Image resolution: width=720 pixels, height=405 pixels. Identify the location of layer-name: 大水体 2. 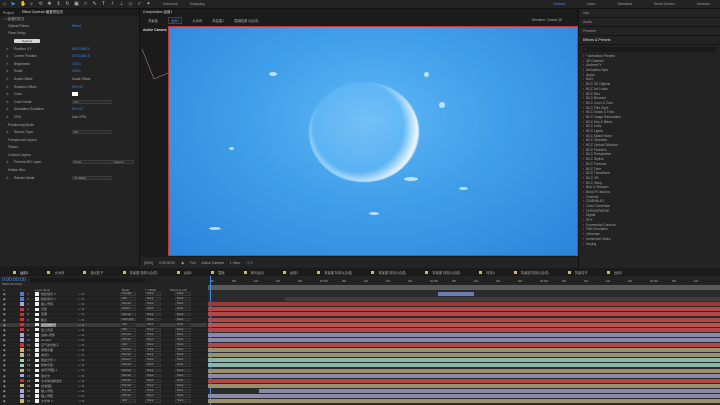
(47, 401).